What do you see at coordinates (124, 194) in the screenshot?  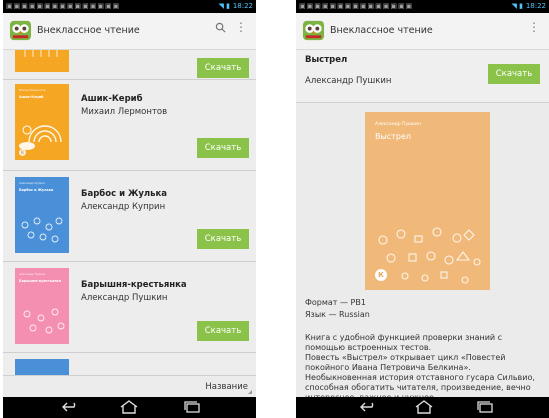 I see `book-title: Барбос и Жулька` at bounding box center [124, 194].